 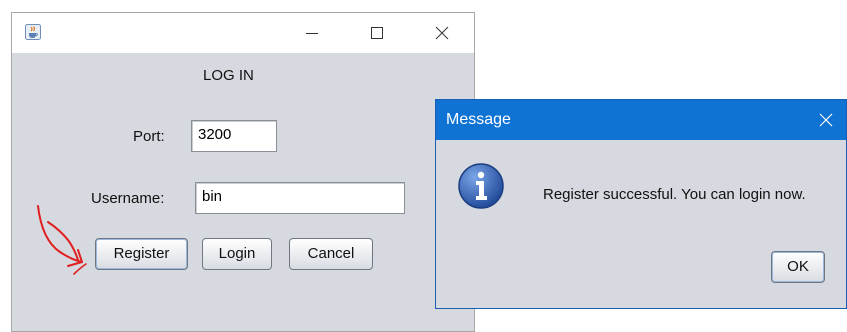 What do you see at coordinates (377, 33) in the screenshot?
I see `maximize-icon` at bounding box center [377, 33].